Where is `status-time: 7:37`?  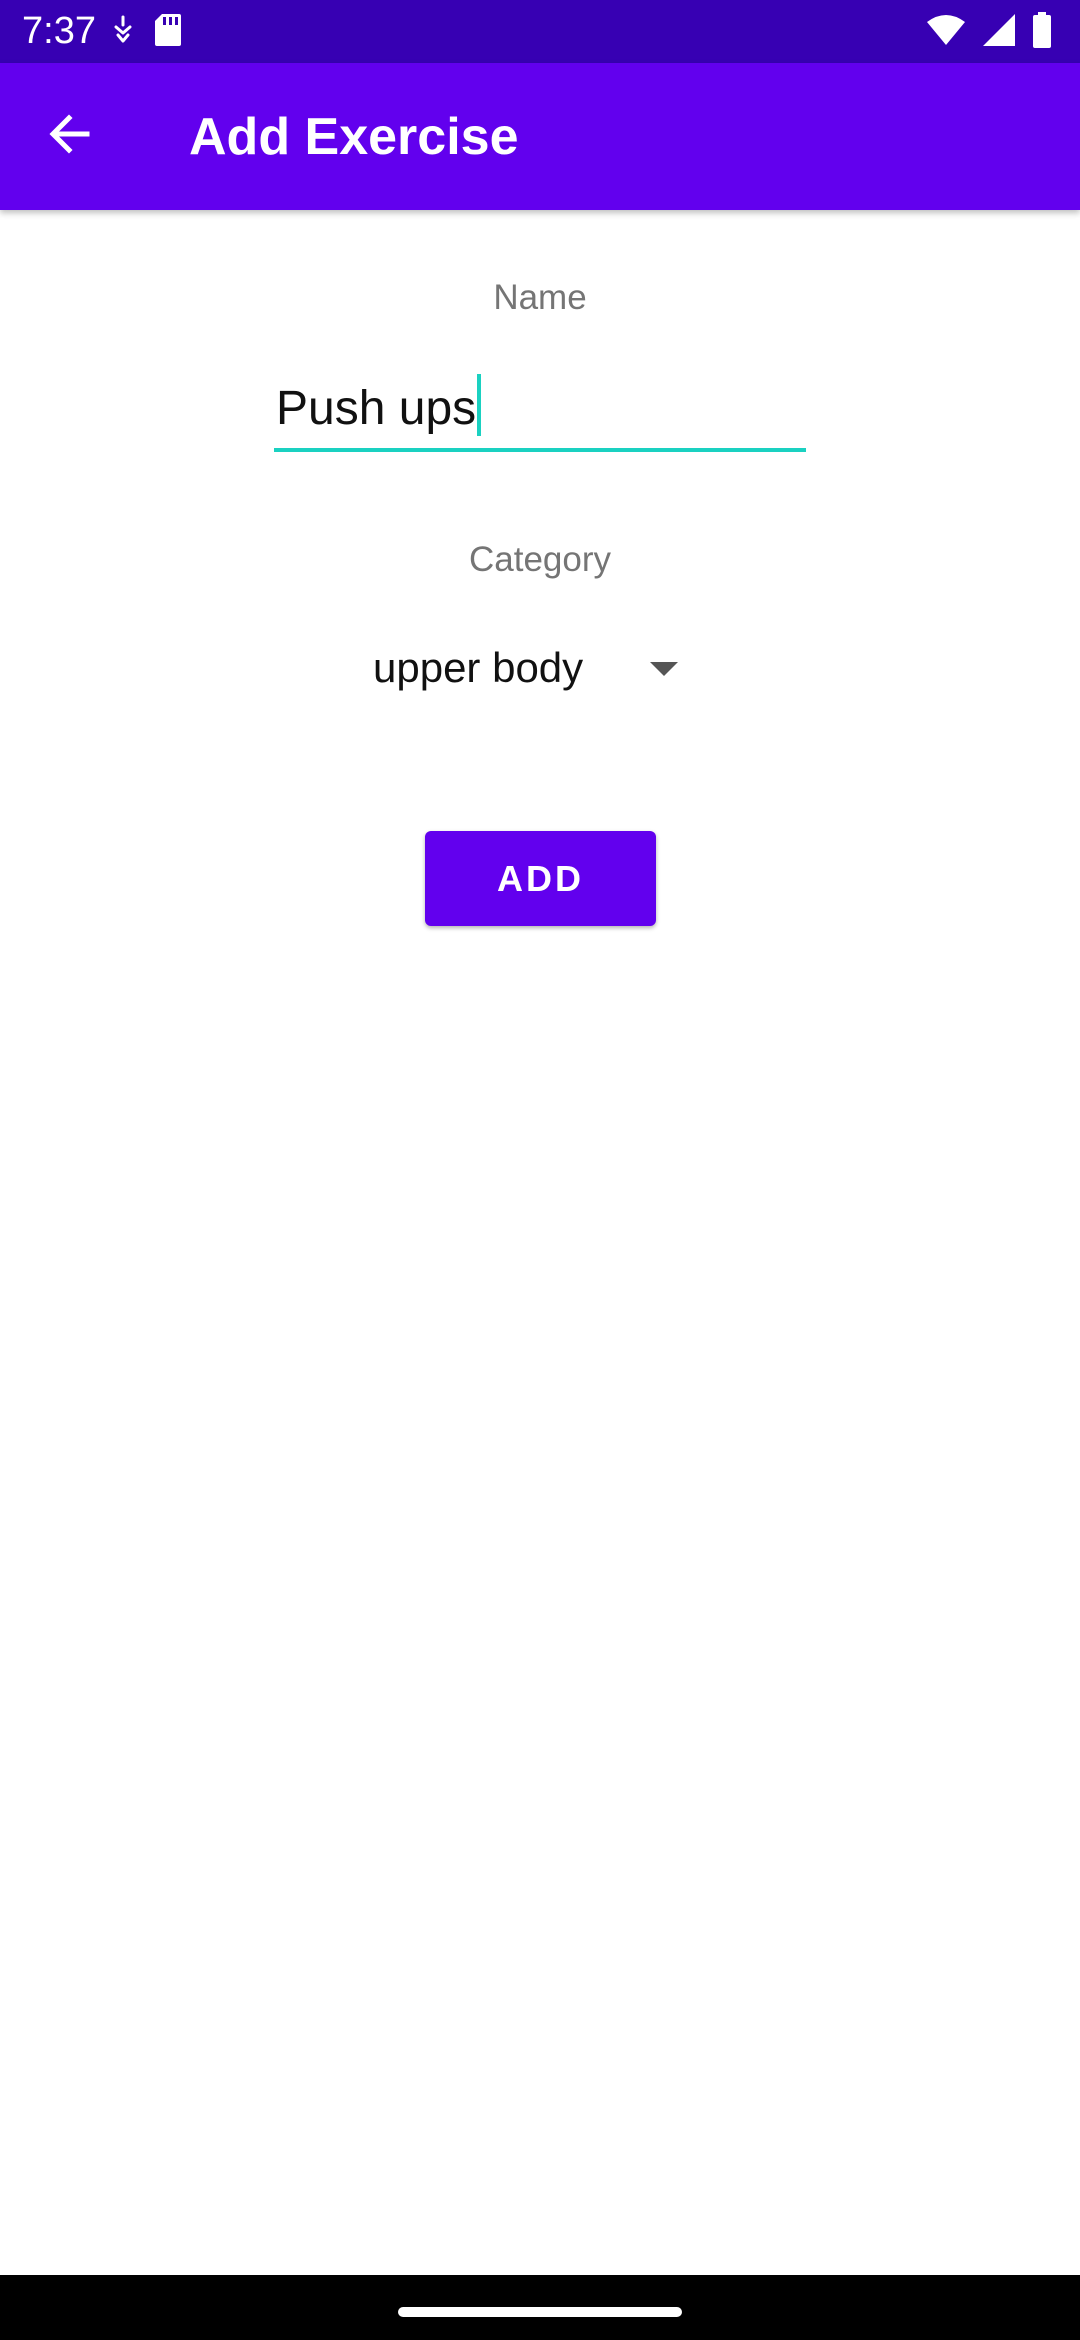
status-time: 7:37 is located at coordinates (59, 31).